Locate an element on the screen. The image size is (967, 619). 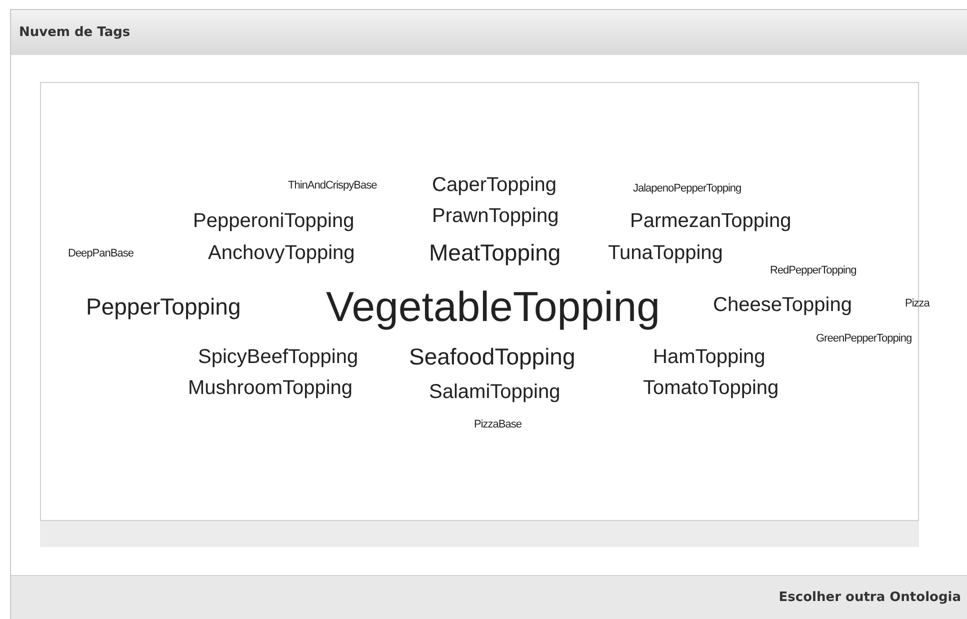
tag-link: DeepPanBase is located at coordinates (101, 254).